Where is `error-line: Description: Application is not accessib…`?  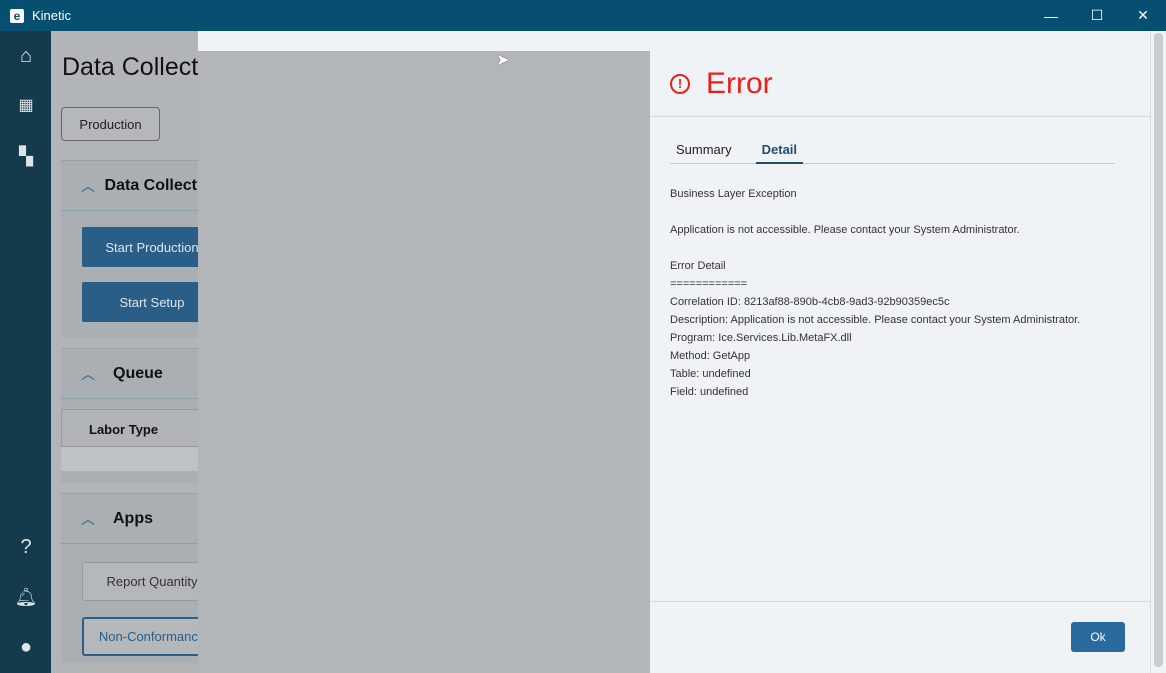
error-line: Description: Application is not accessib… is located at coordinates (875, 320).